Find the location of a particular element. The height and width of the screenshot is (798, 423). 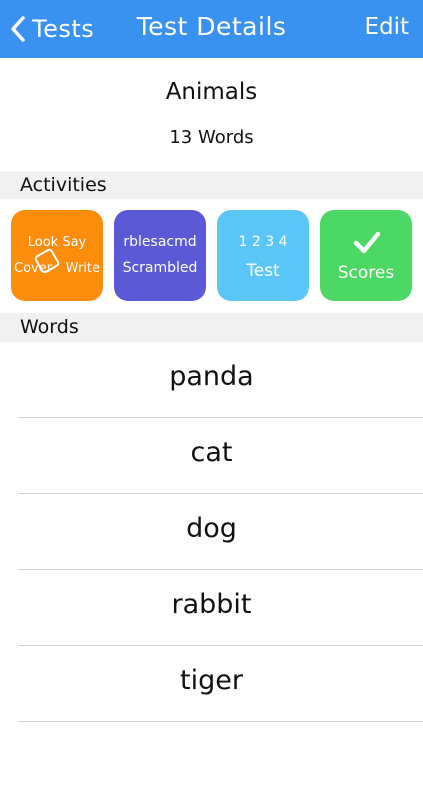

word-row: dog is located at coordinates (211, 532).